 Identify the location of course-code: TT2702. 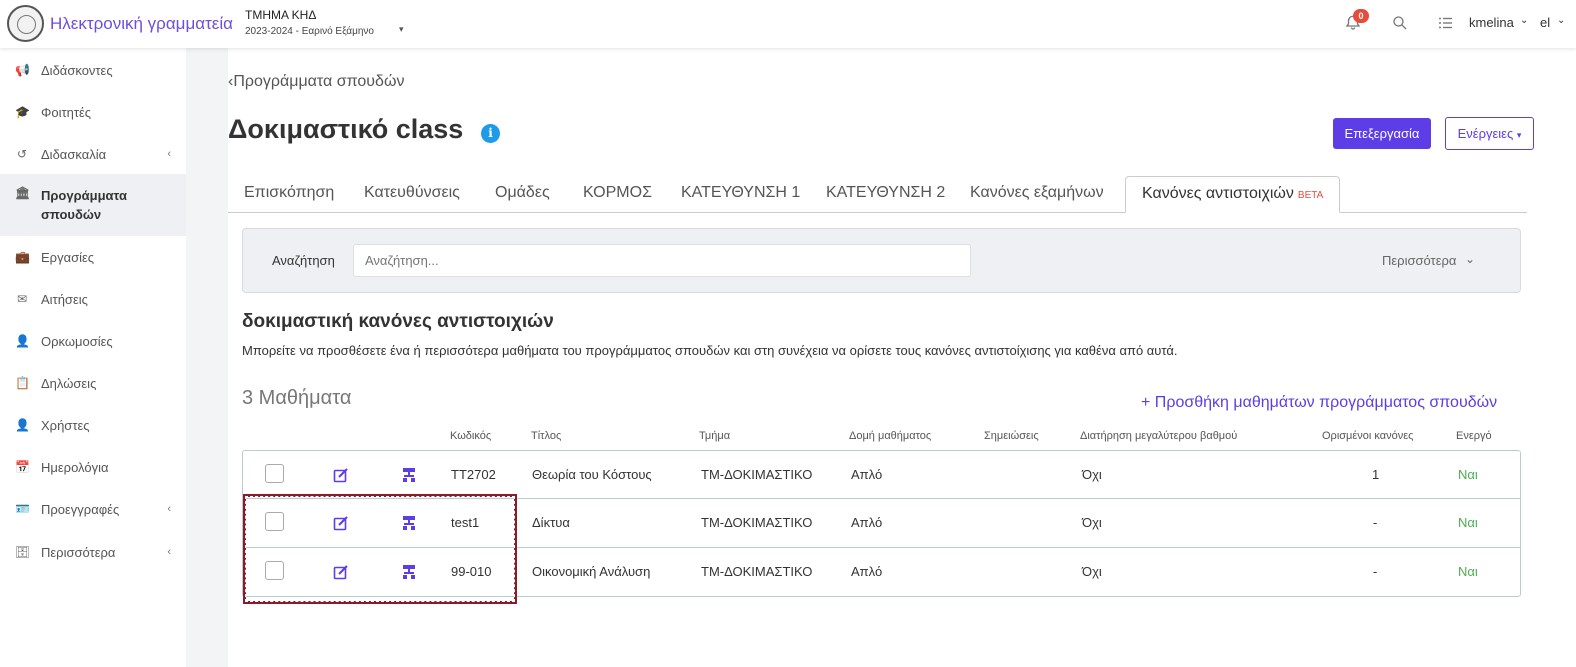
(473, 474).